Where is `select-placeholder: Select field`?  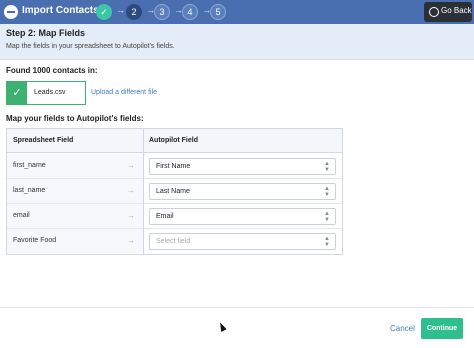 select-placeholder: Select field is located at coordinates (173, 241).